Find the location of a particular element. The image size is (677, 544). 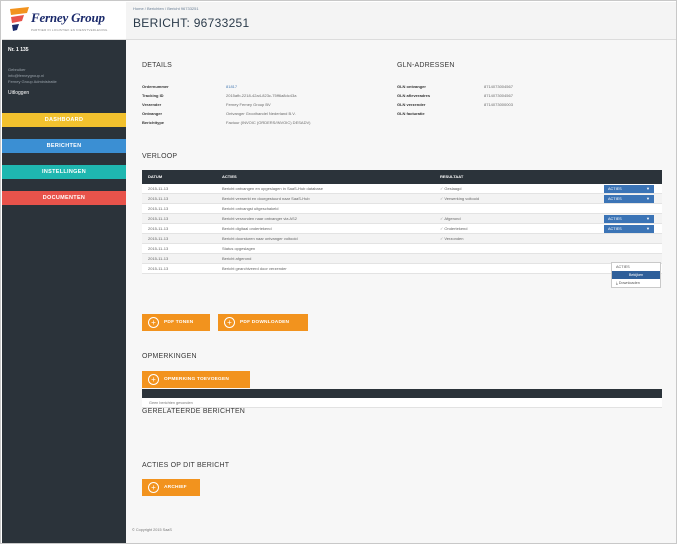

gln-label: GLN facturatie is located at coordinates (411, 113).